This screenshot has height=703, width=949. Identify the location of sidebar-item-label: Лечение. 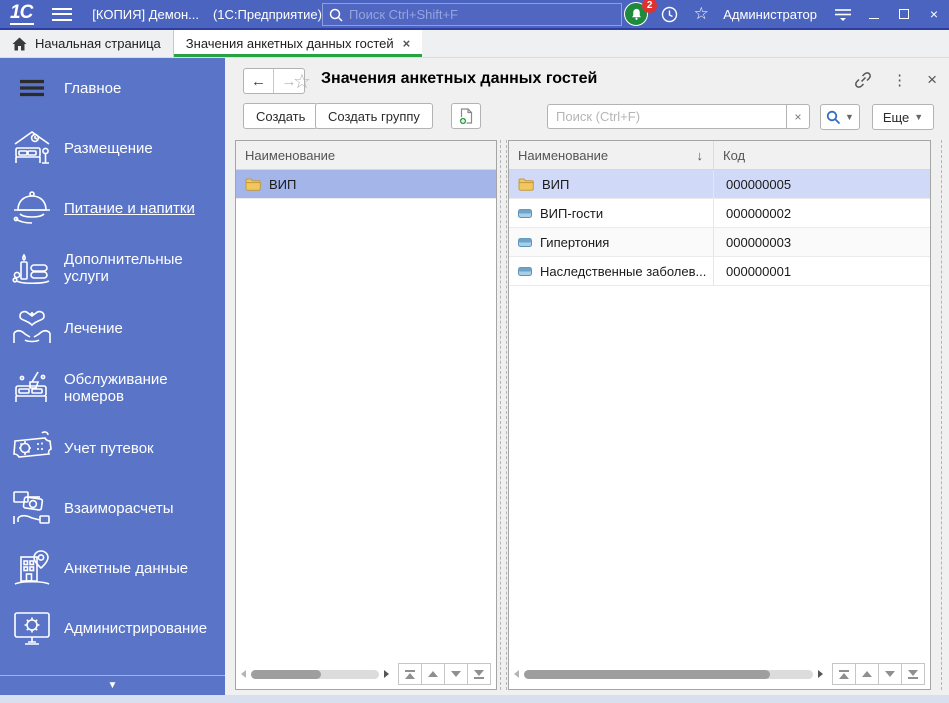
(93, 328).